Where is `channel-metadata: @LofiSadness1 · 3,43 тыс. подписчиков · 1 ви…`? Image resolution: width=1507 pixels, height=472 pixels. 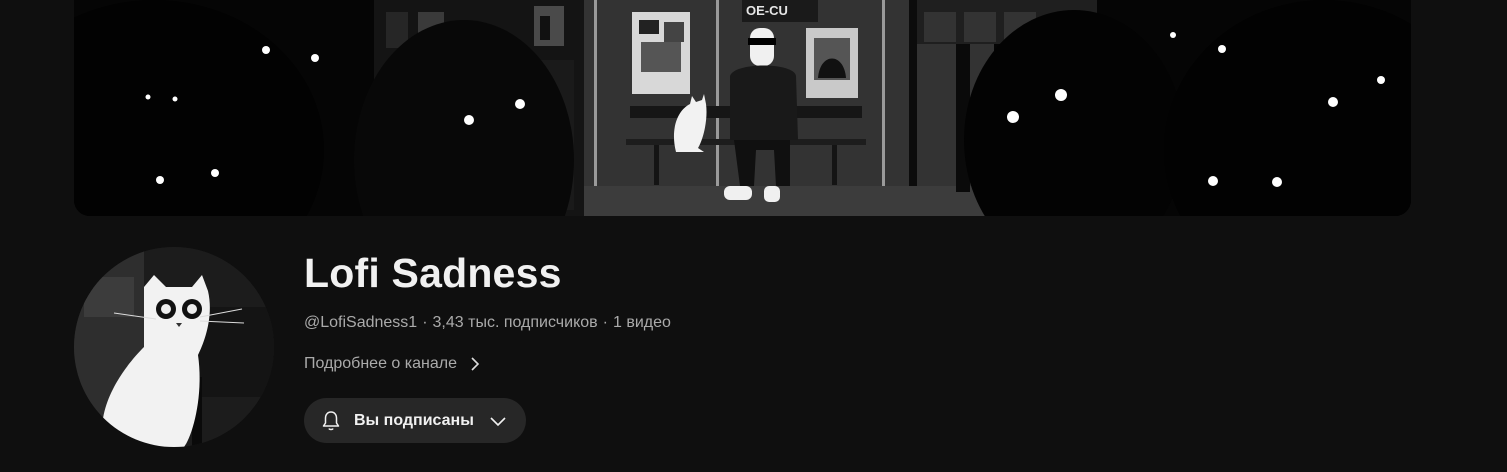
channel-metadata: @LofiSadness1 · 3,43 тыс. подписчиков · 1 ви… is located at coordinates (487, 323).